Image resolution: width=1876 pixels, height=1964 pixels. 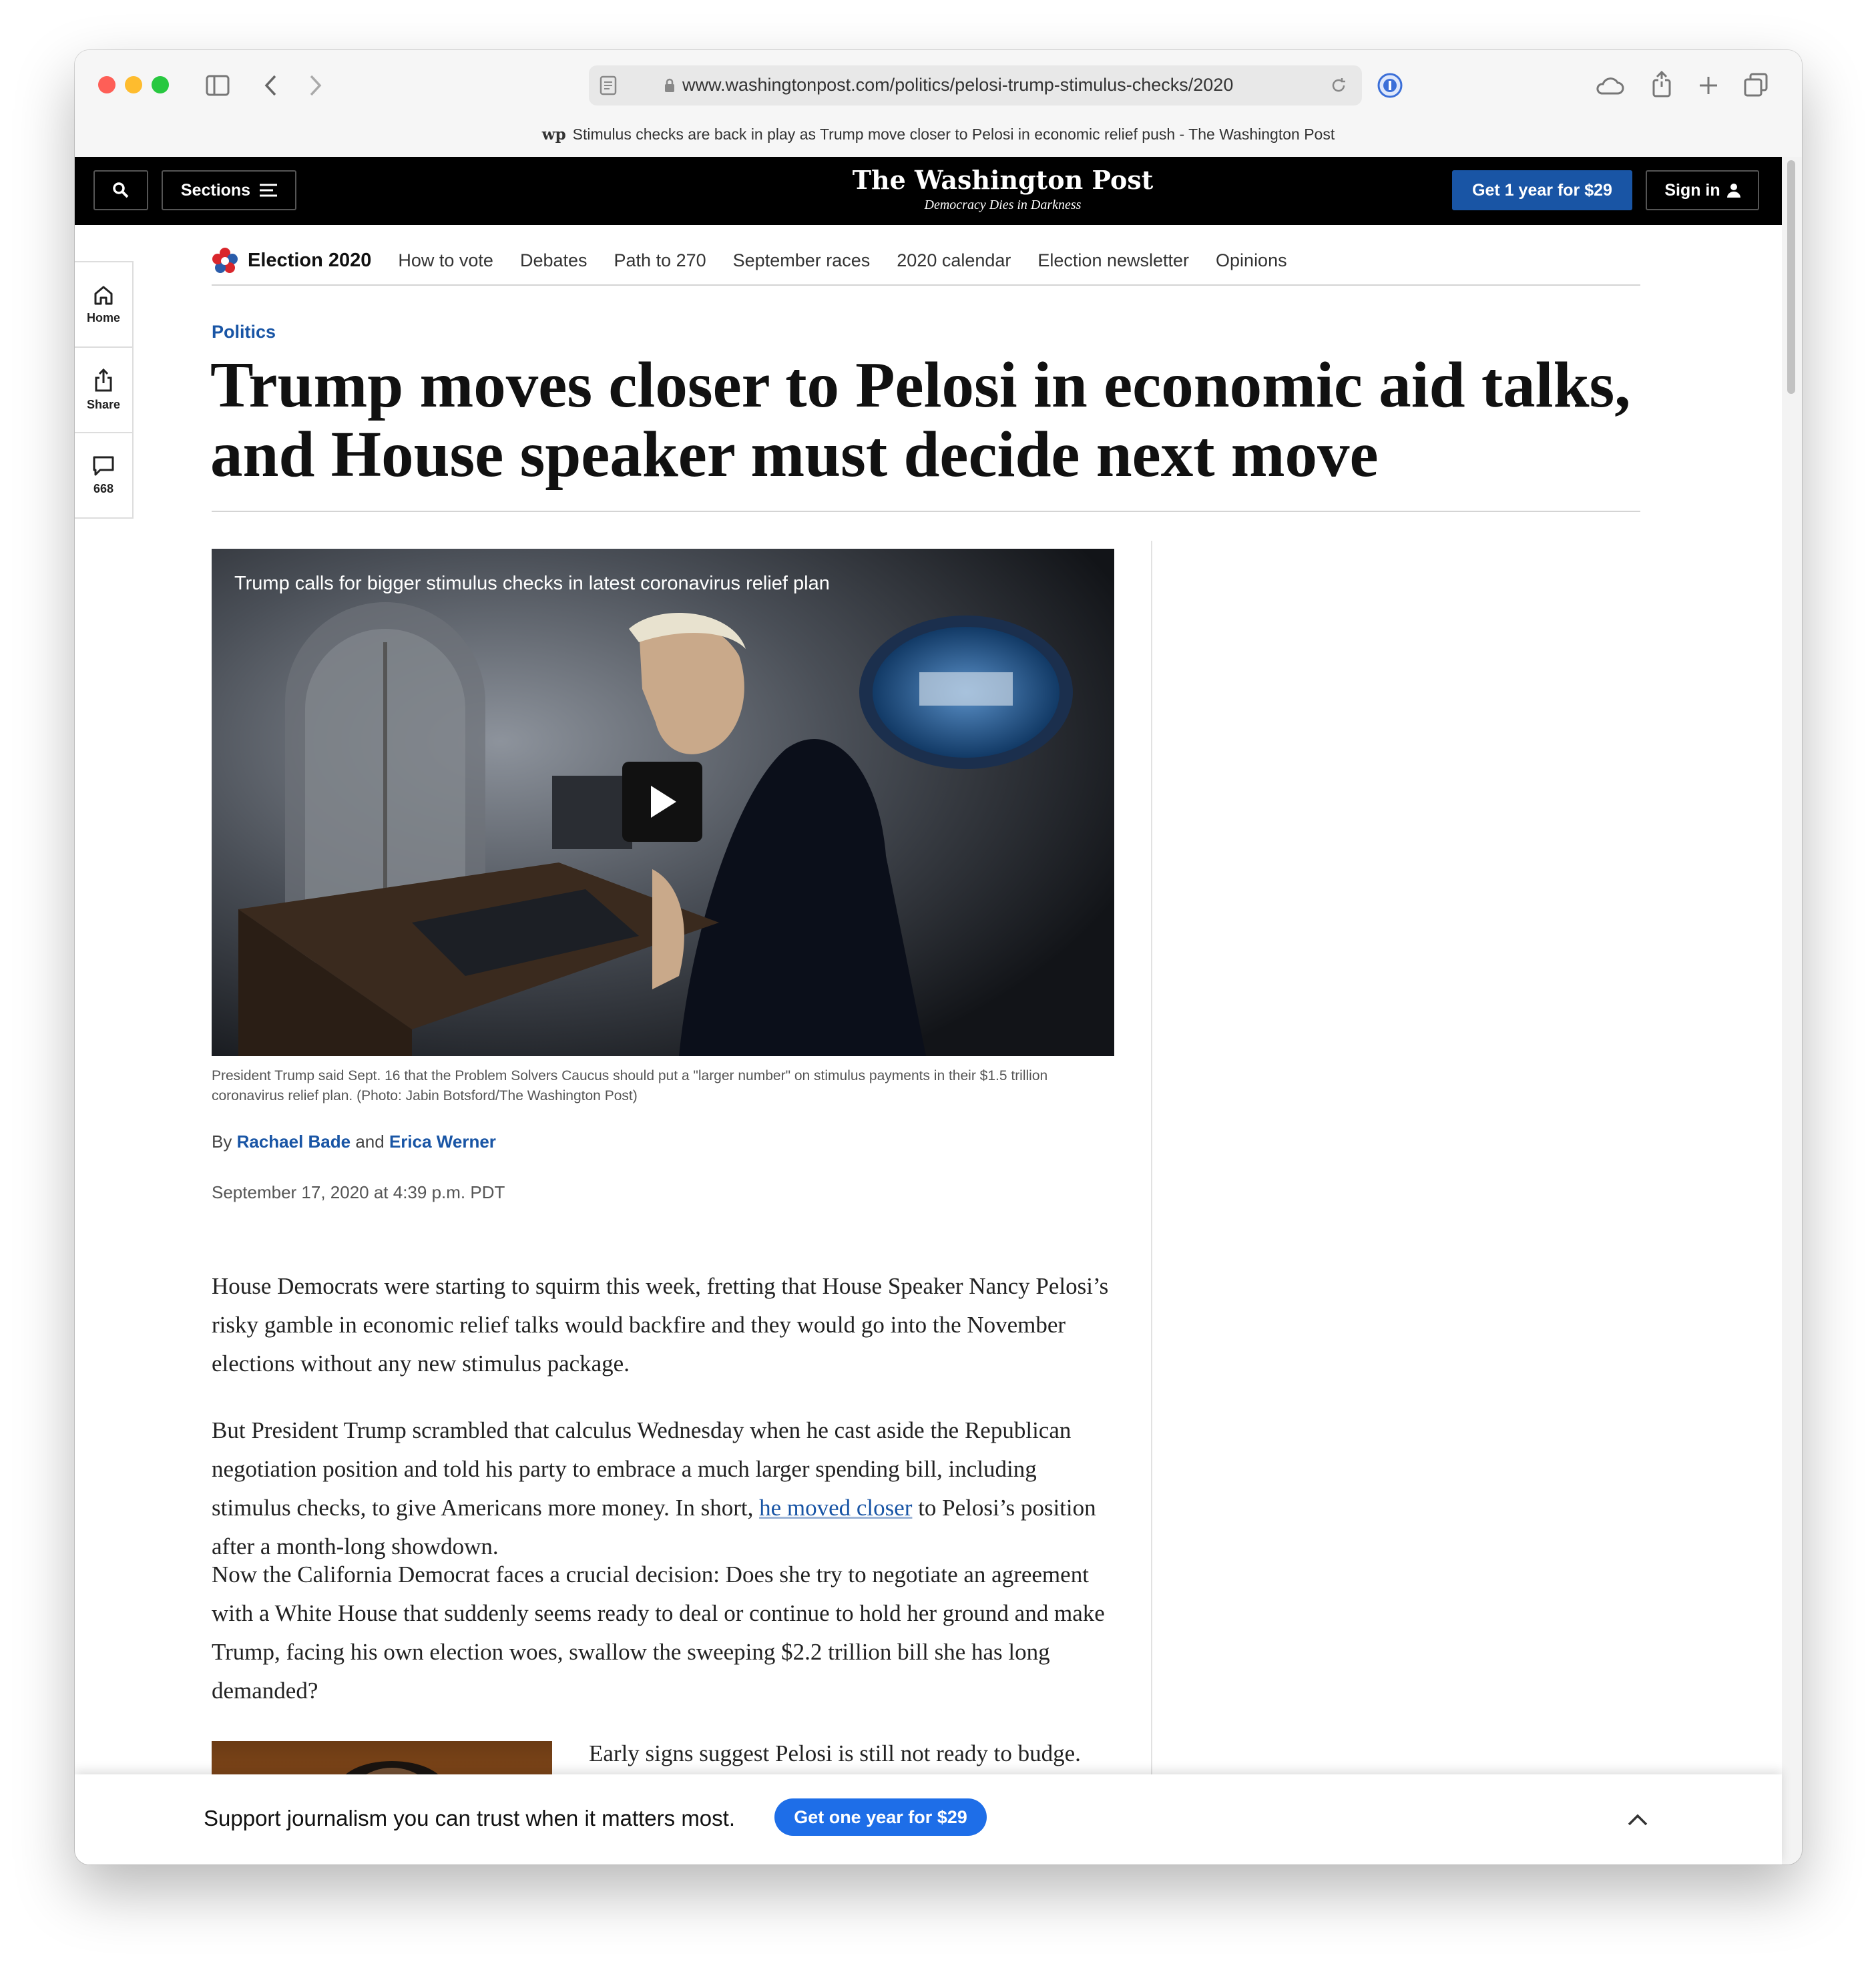 I want to click on banner-subscribe-button: Get one year for $29, so click(x=880, y=1817).